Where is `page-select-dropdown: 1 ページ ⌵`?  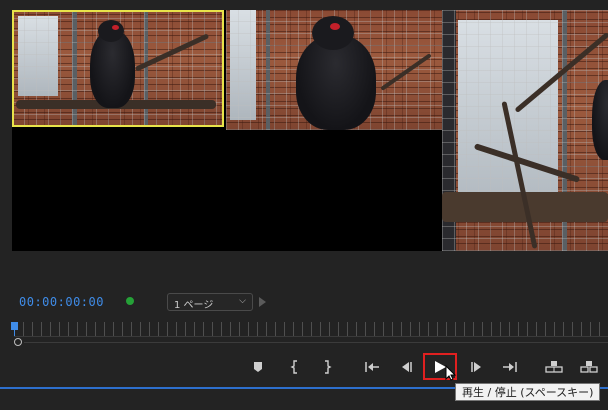
page-select-dropdown: 1 ページ ⌵ is located at coordinates (210, 302).